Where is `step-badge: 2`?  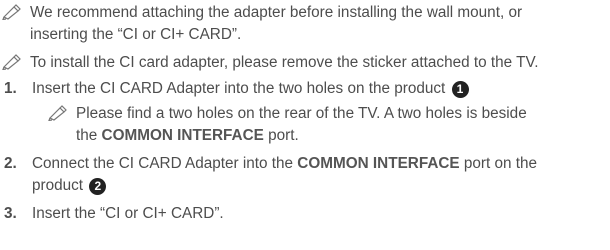 step-badge: 2 is located at coordinates (98, 186).